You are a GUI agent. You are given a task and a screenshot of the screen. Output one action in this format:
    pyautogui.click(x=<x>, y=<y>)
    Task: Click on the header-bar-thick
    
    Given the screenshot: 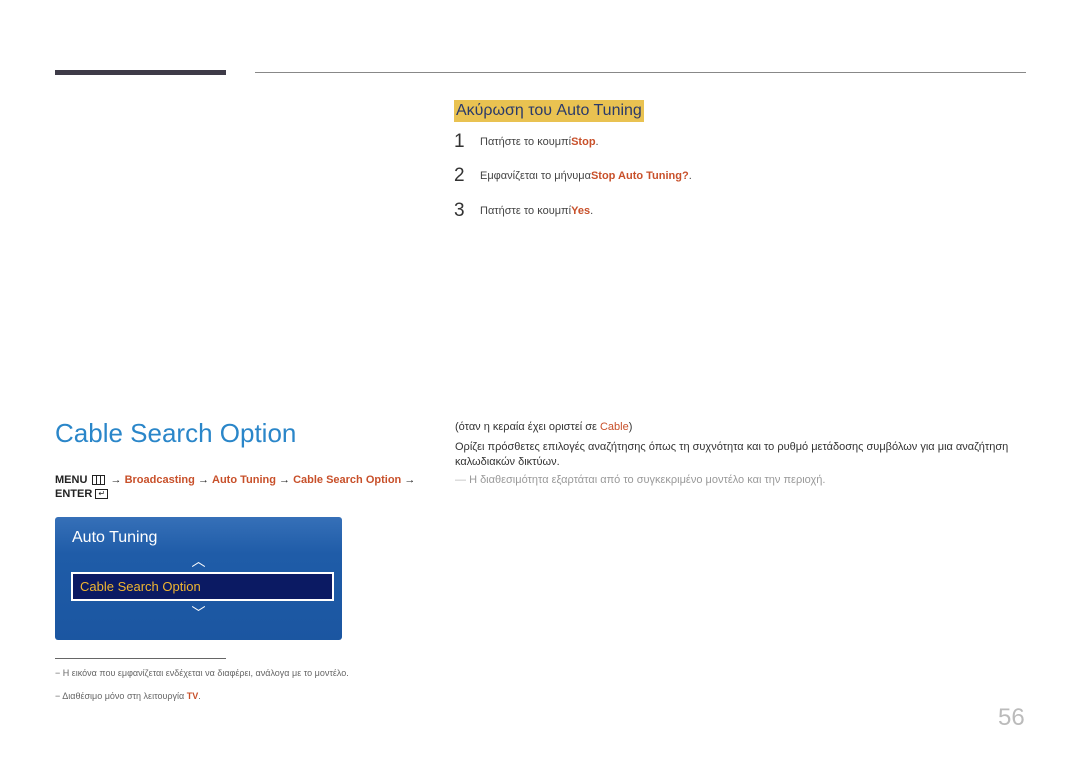 What is the action you would take?
    pyautogui.click(x=140, y=72)
    